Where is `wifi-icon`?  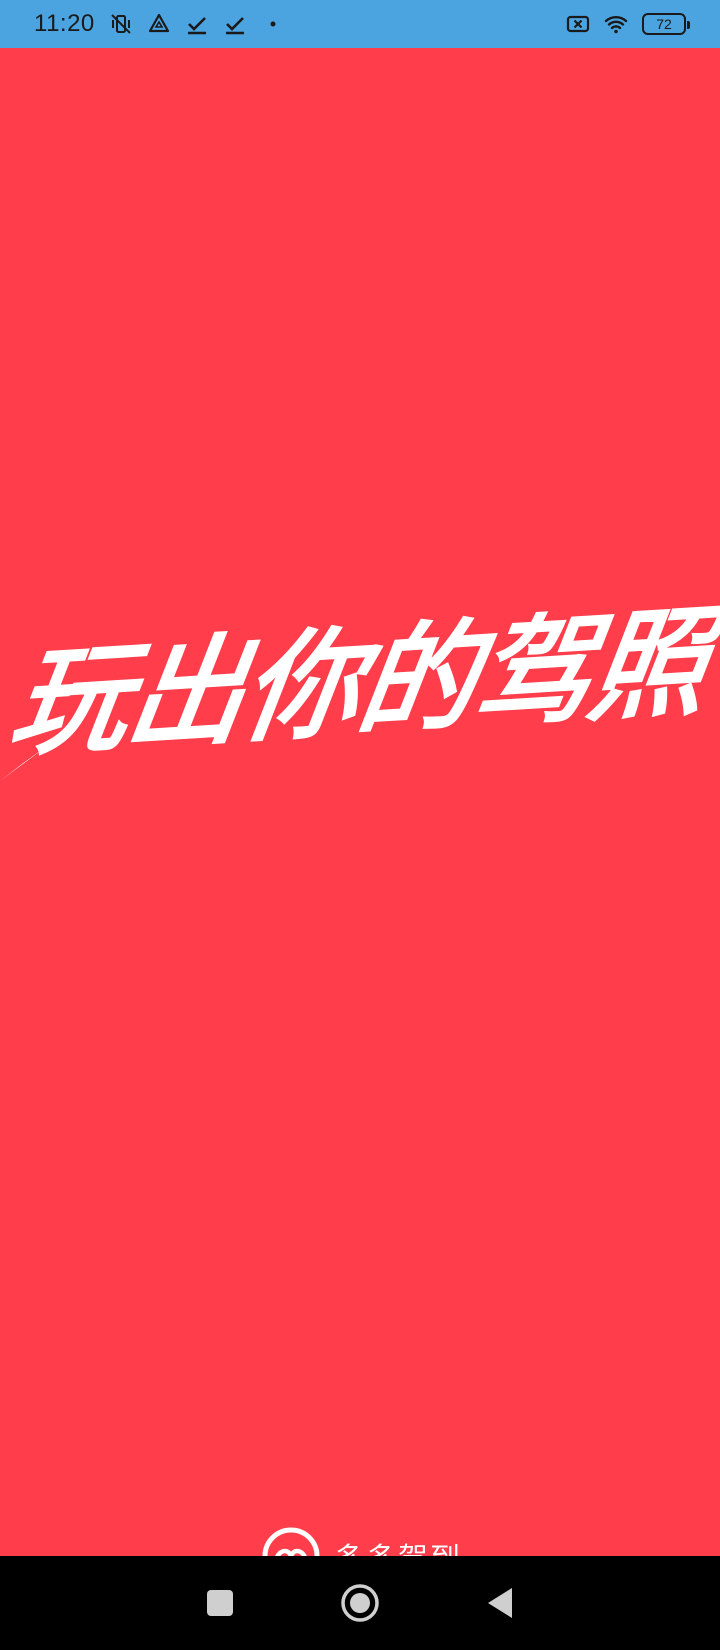
wifi-icon is located at coordinates (616, 24).